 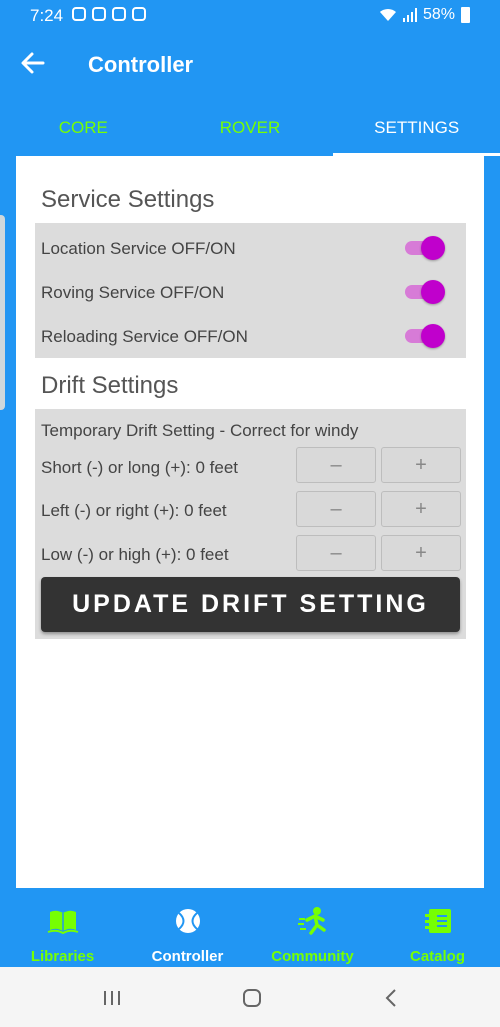 I want to click on low-high-label: Low (-) or high (+): 0 feet, so click(x=135, y=554).